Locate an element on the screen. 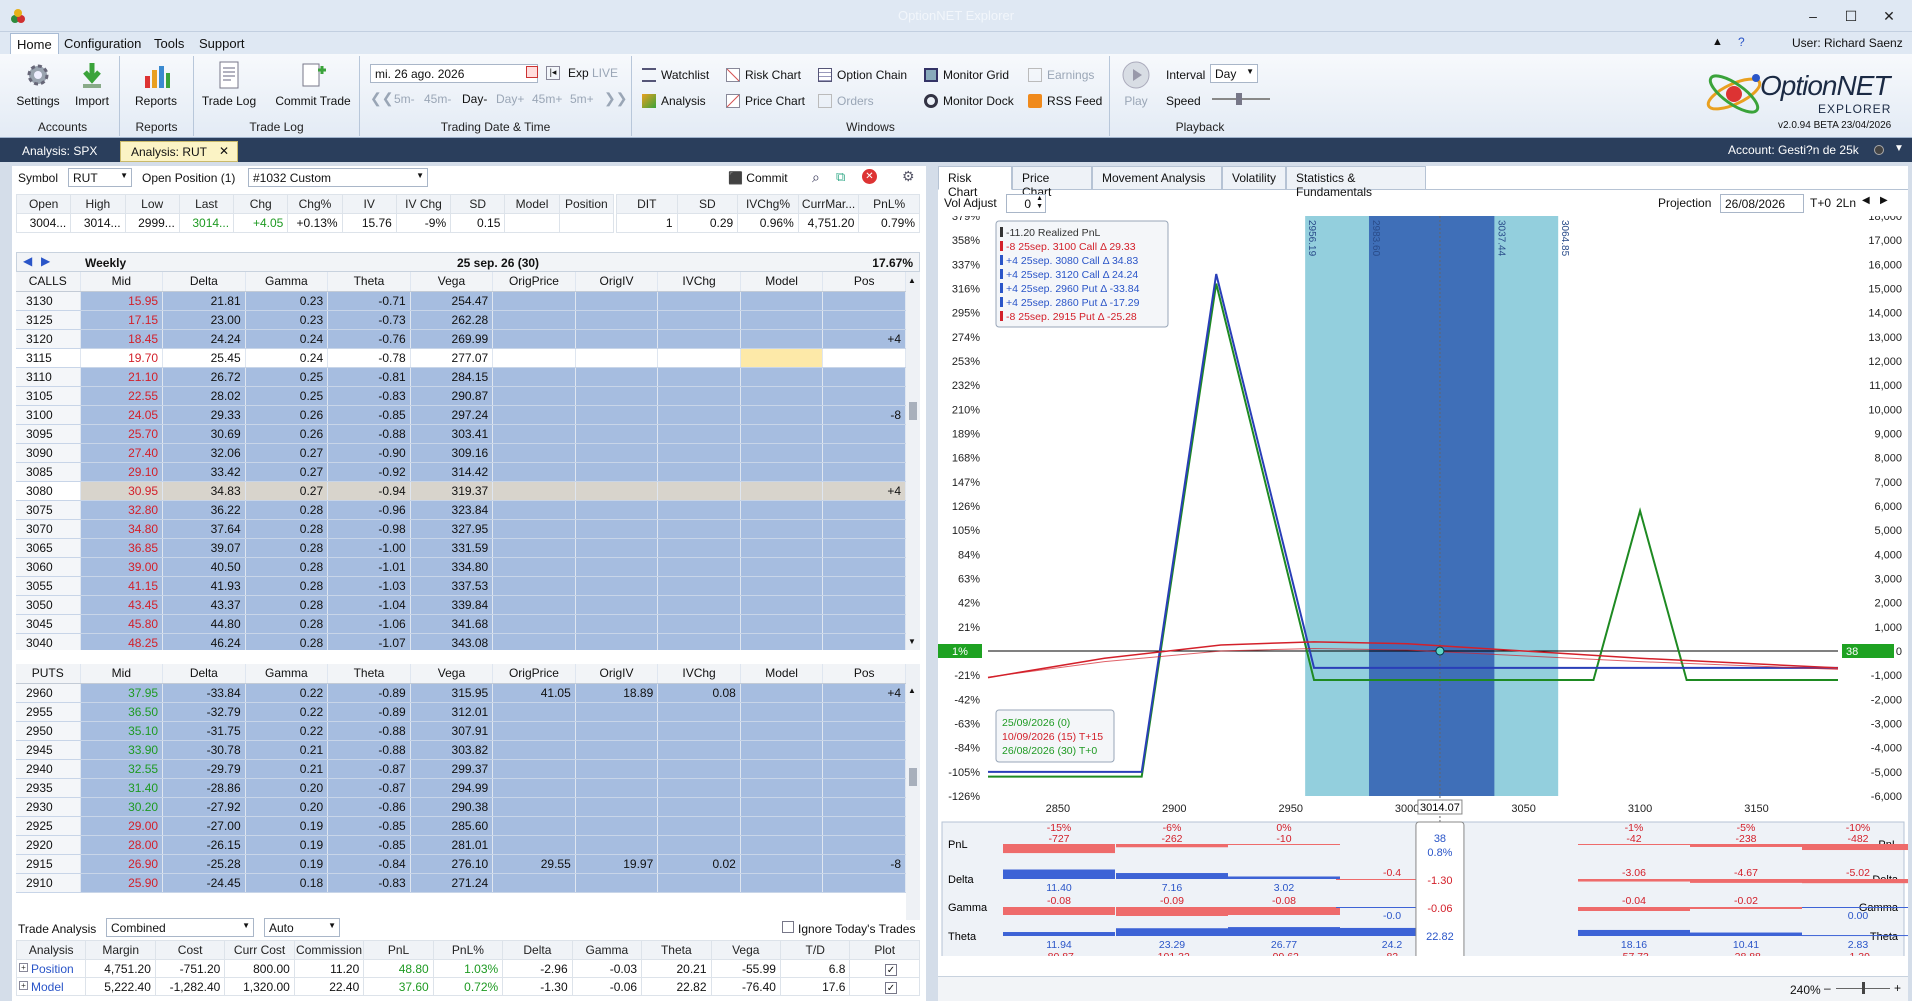 Image resolution: width=1912 pixels, height=1001 pixels. open-position-select: #1032 Custom ▼ is located at coordinates (338, 177).